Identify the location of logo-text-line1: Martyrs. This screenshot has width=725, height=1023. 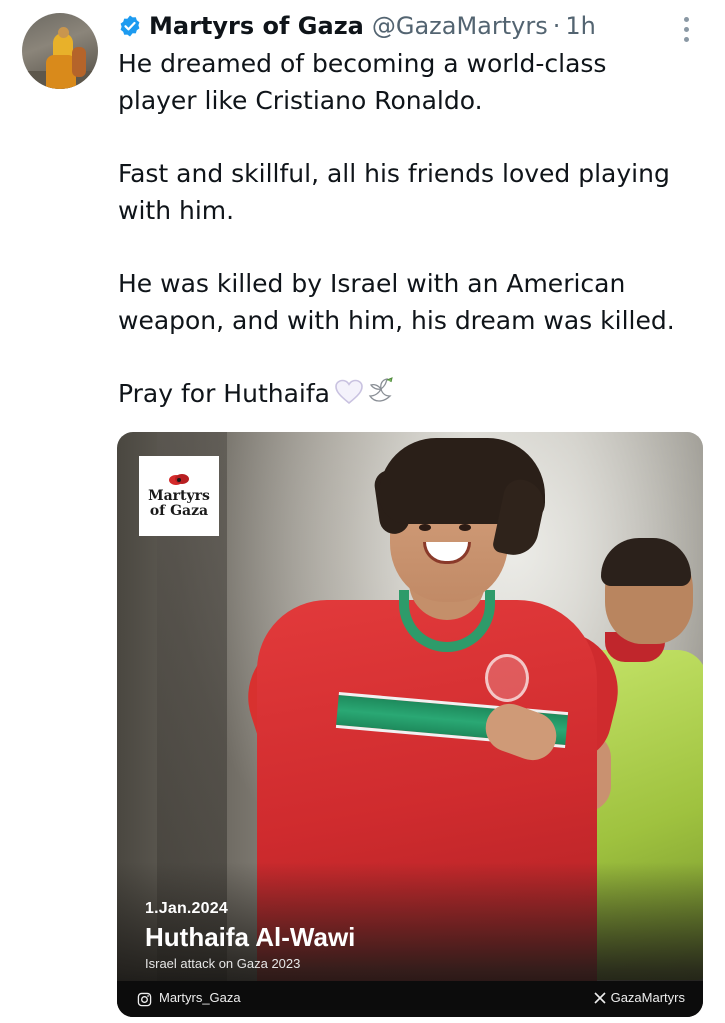
(179, 496).